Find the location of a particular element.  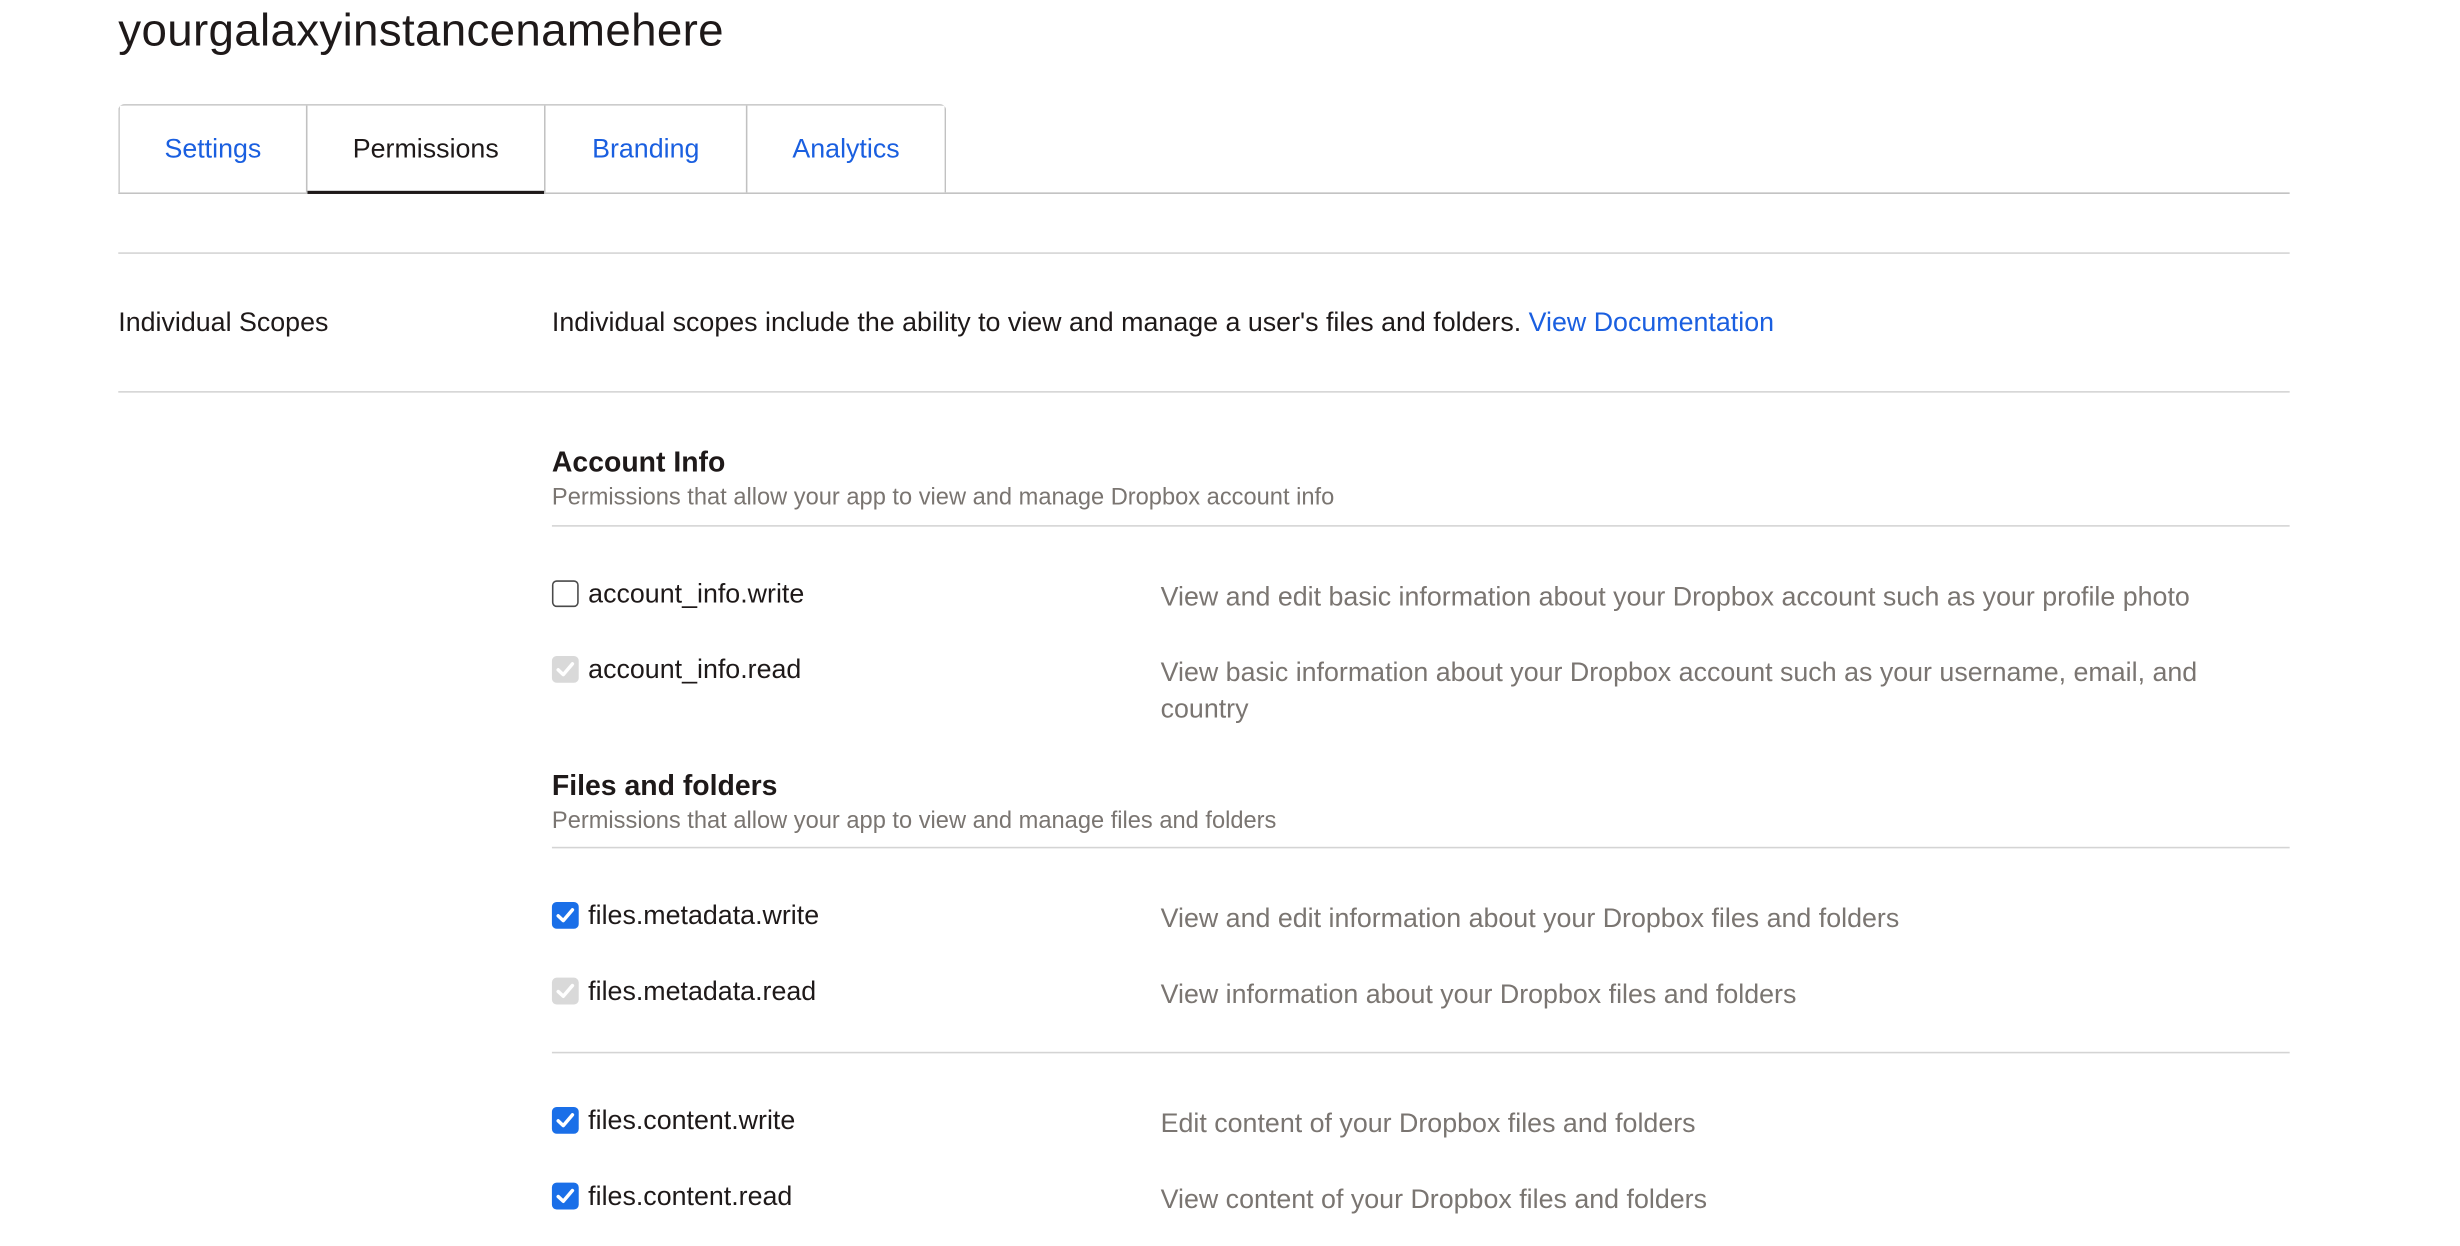

account-info-read-checkbox is located at coordinates (565, 669).